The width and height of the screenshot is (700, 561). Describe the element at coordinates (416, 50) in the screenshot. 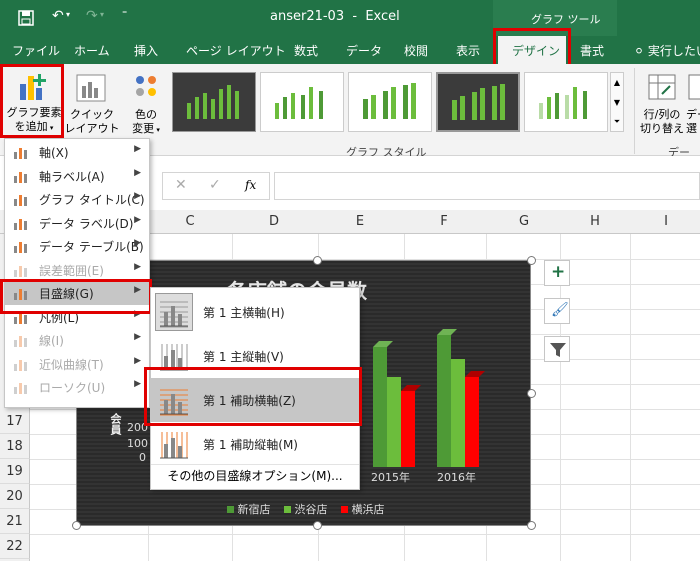

I see `tab-review: 校閲` at that location.